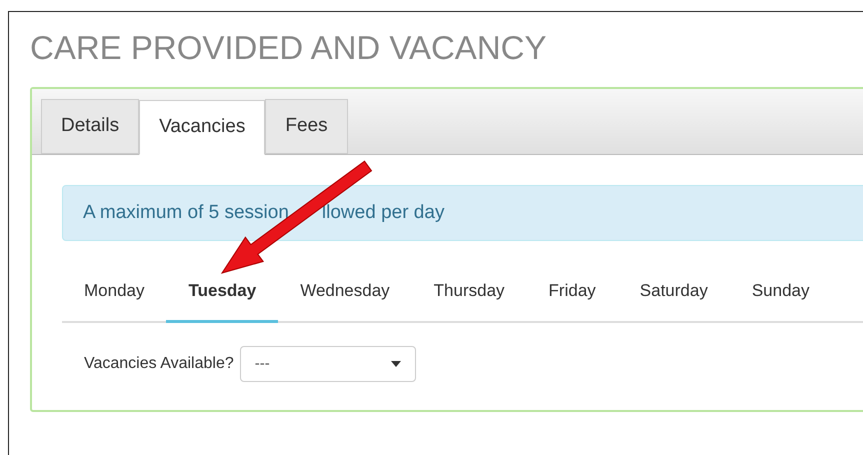 The width and height of the screenshot is (863, 455). Describe the element at coordinates (383, 212) in the screenshot. I see `alert-text: llowed per day` at that location.